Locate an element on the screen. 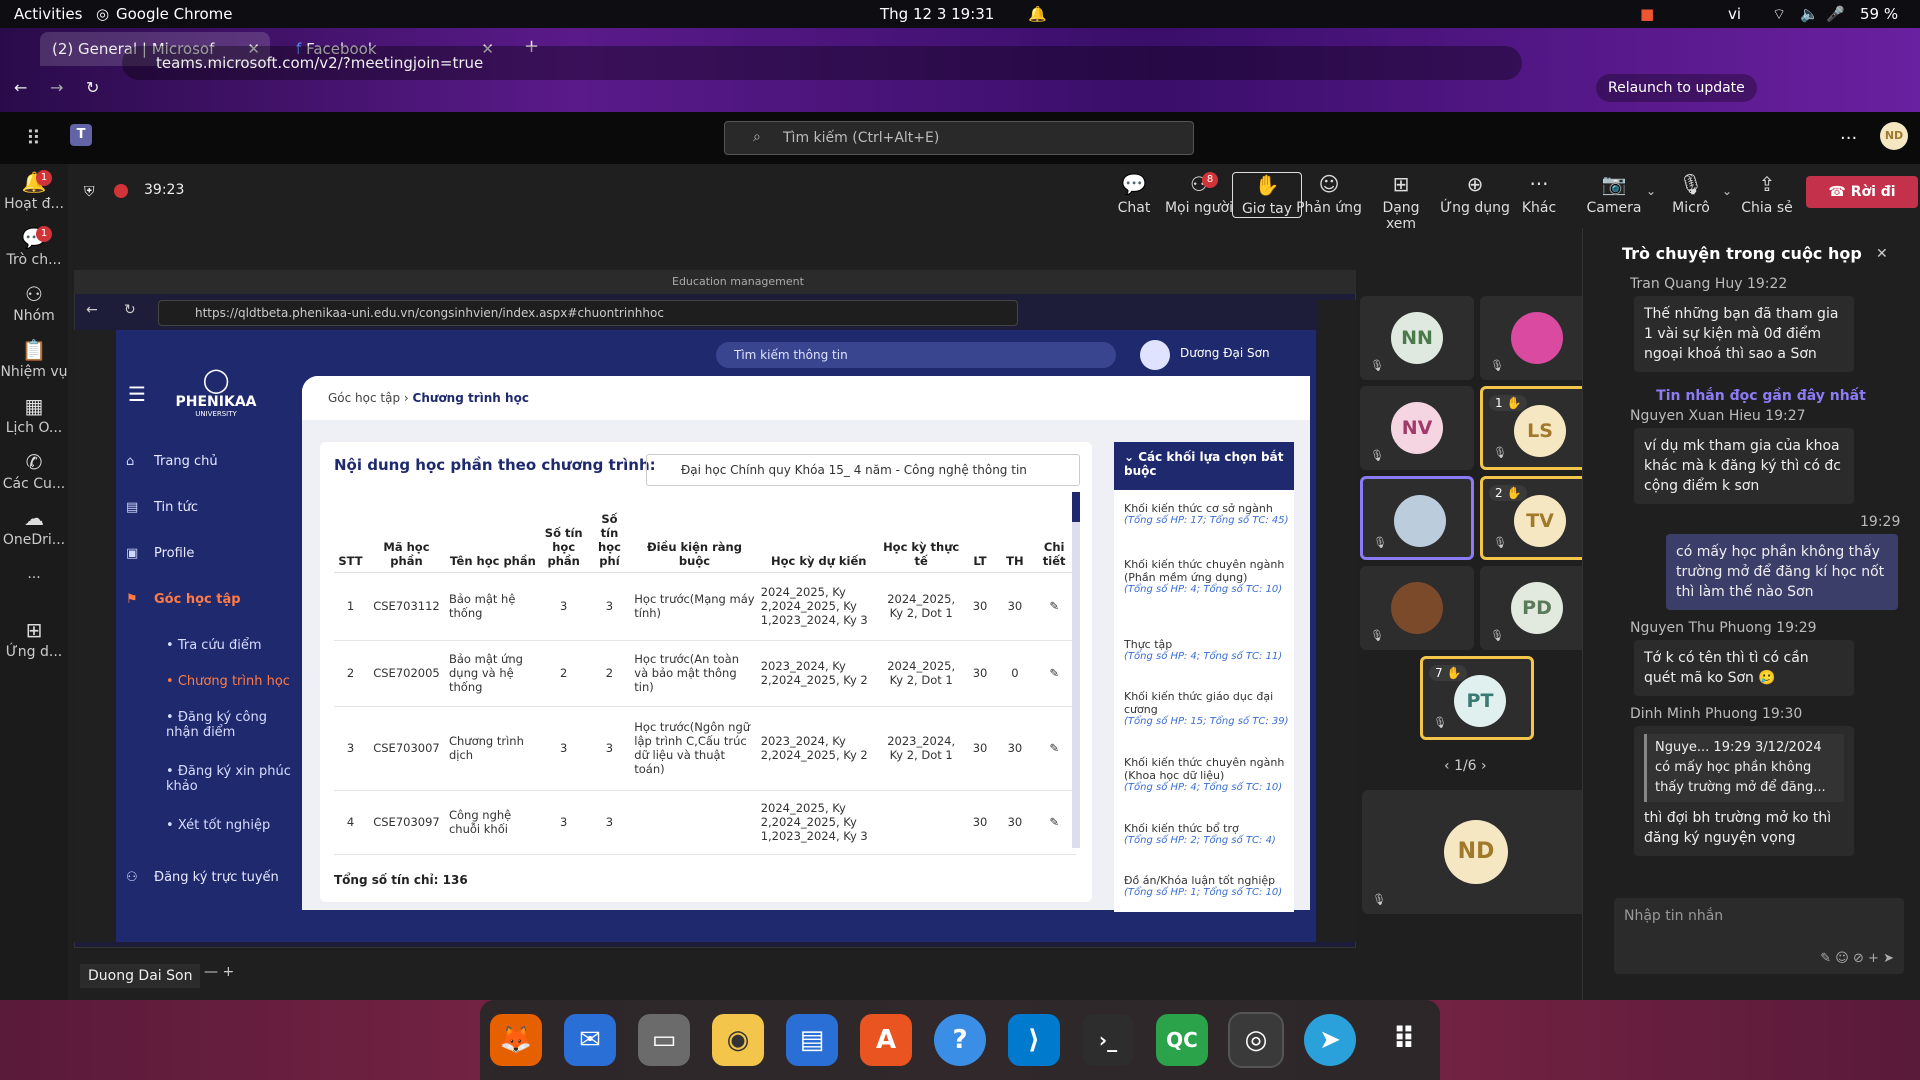 The width and height of the screenshot is (1920, 1080). pager: ‹ 1/6 › is located at coordinates (1465, 766).